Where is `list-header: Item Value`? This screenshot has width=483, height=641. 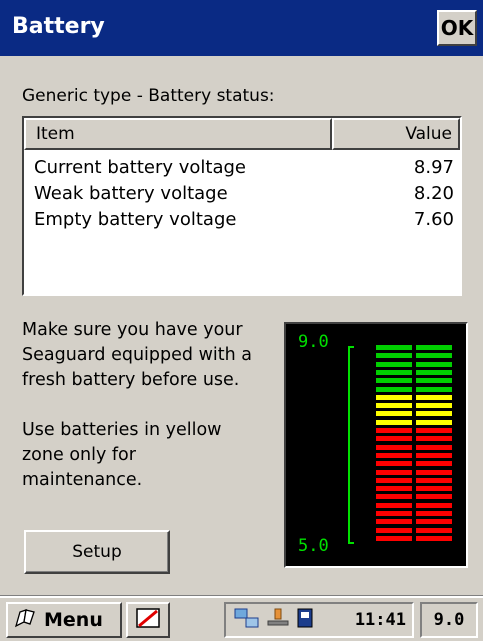 list-header: Item Value is located at coordinates (242, 134).